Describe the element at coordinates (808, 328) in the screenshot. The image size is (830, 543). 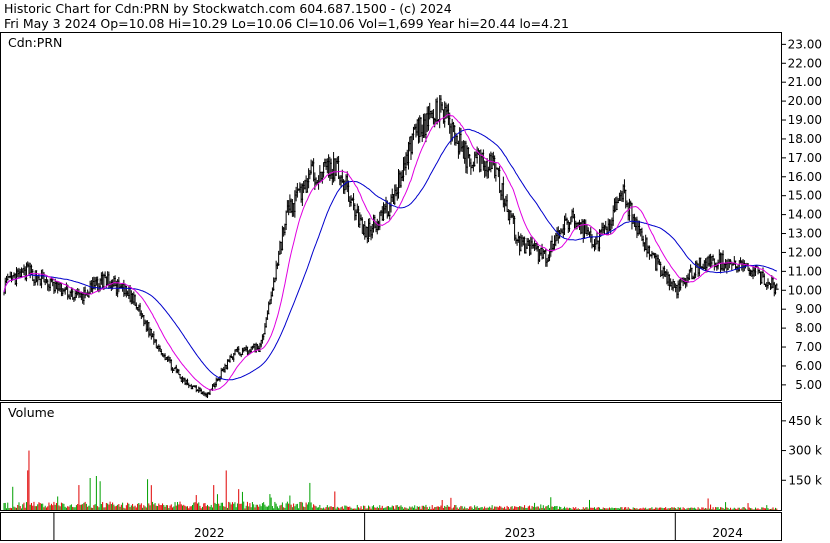
I see `price-tick-label: 8.00` at that location.